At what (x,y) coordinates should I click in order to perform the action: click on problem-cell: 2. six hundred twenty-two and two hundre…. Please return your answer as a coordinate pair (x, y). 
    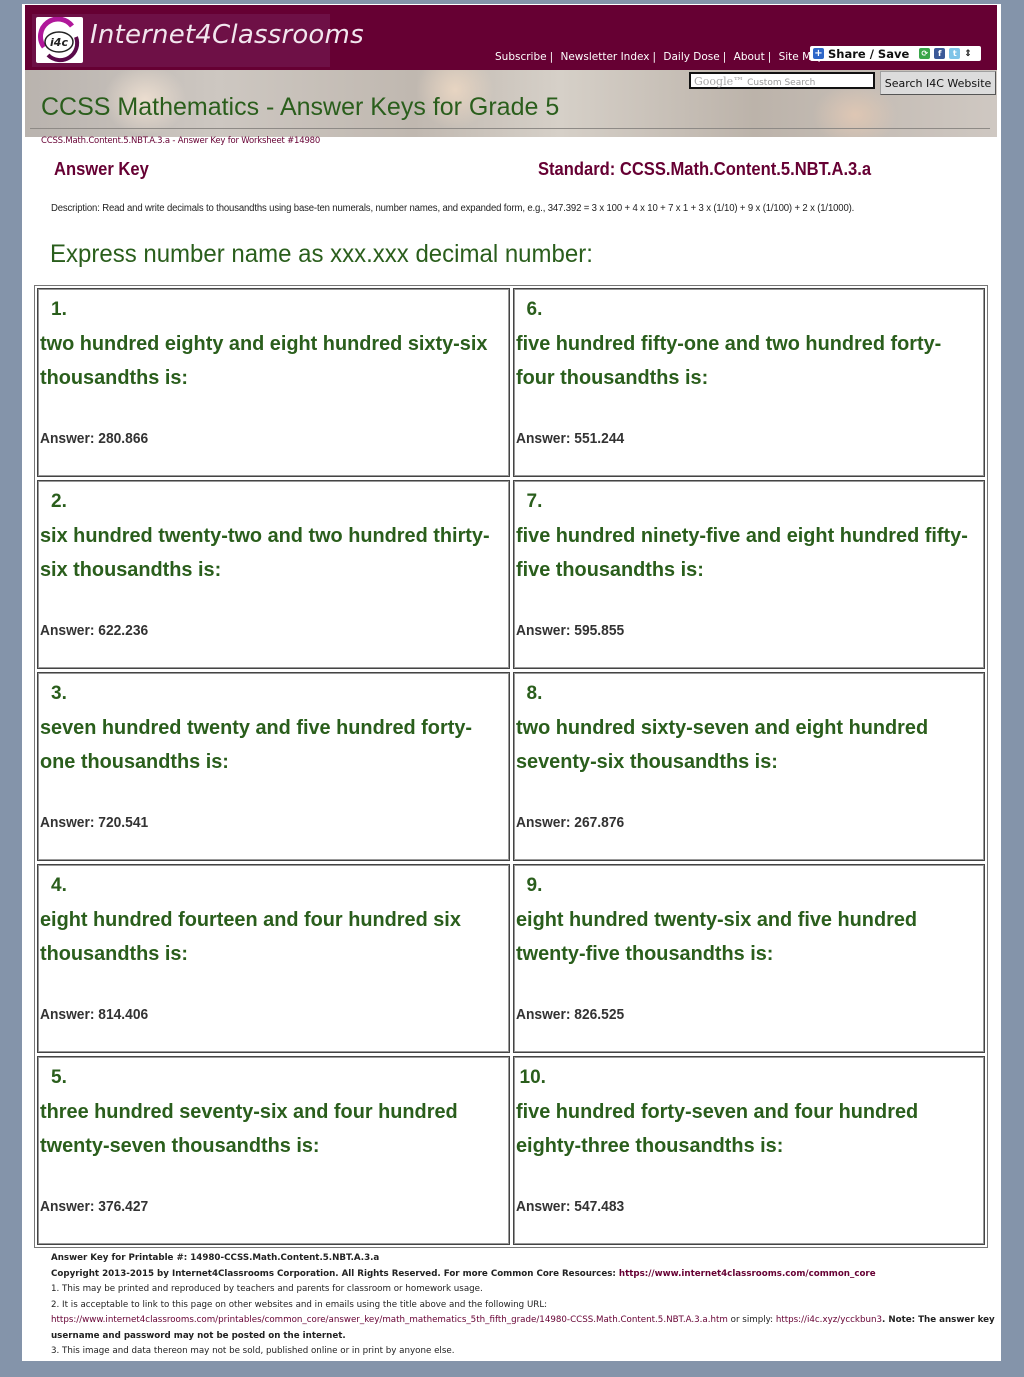
    Looking at the image, I should click on (273, 574).